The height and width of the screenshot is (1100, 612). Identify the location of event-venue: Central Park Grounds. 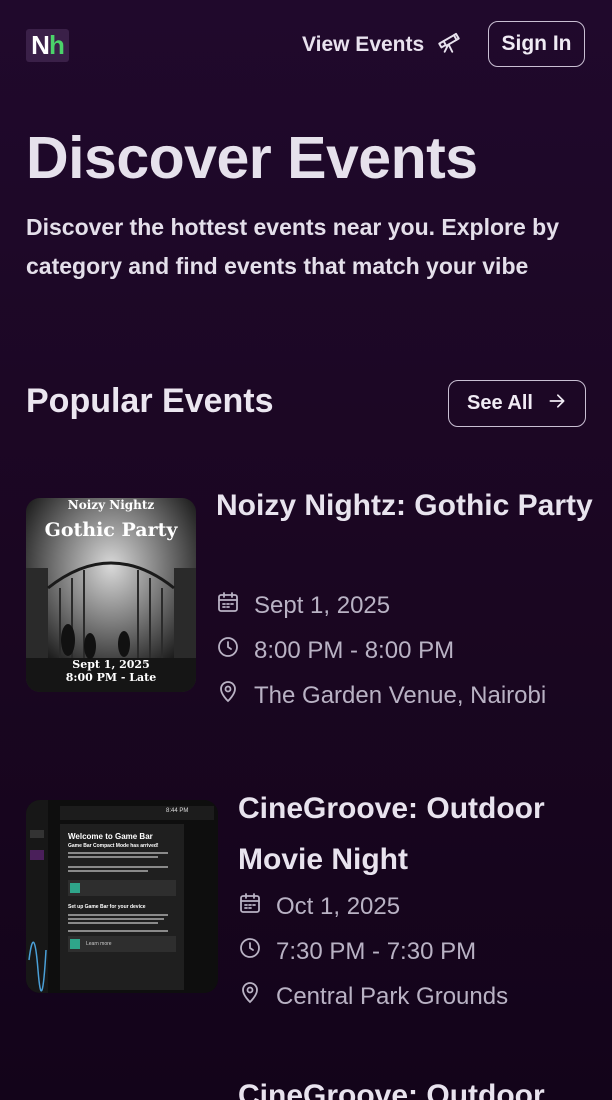
(373, 996).